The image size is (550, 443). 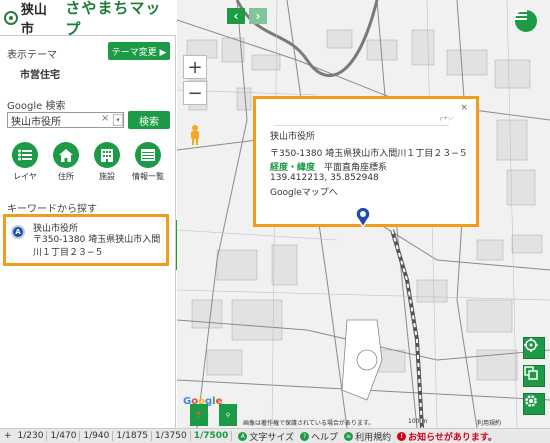 What do you see at coordinates (521, 15) in the screenshot?
I see `menu-icon` at bounding box center [521, 15].